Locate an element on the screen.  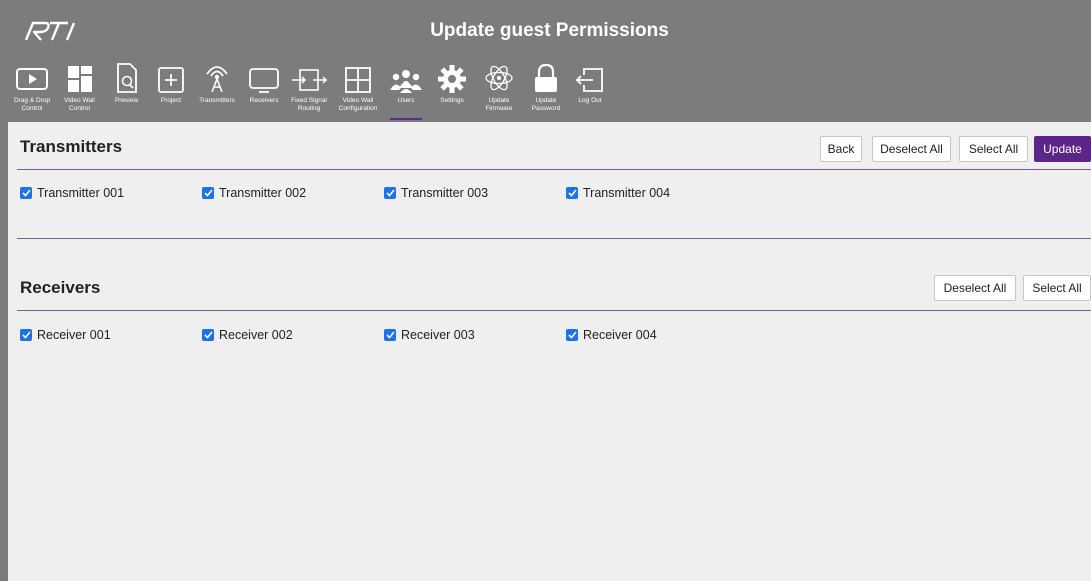
checkbox-receiver-004: Receiver 004 is located at coordinates (611, 335).